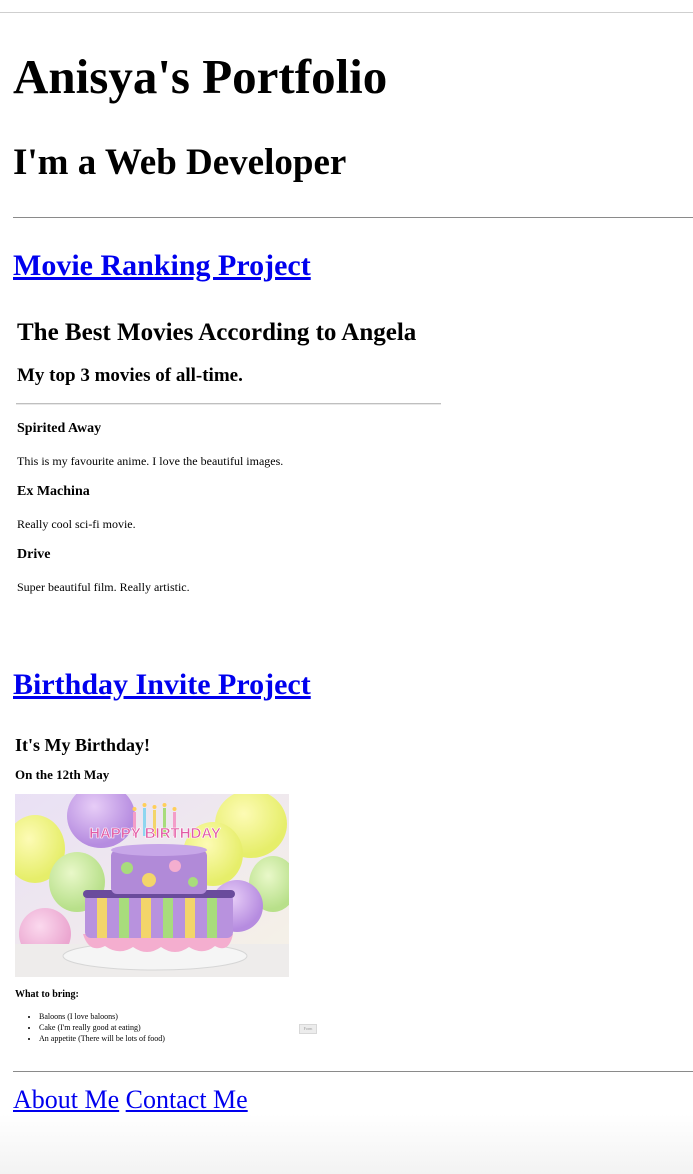 This screenshot has height=1174, width=693. I want to click on bottom-fade, so click(346, 1144).